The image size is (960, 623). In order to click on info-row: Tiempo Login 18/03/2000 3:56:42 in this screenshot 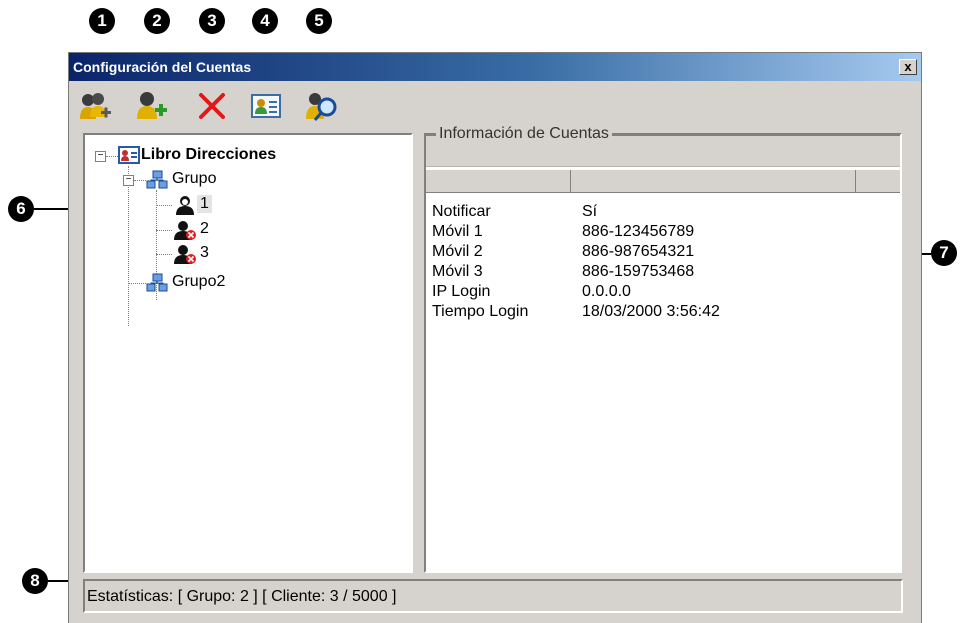, I will do `click(576, 312)`.